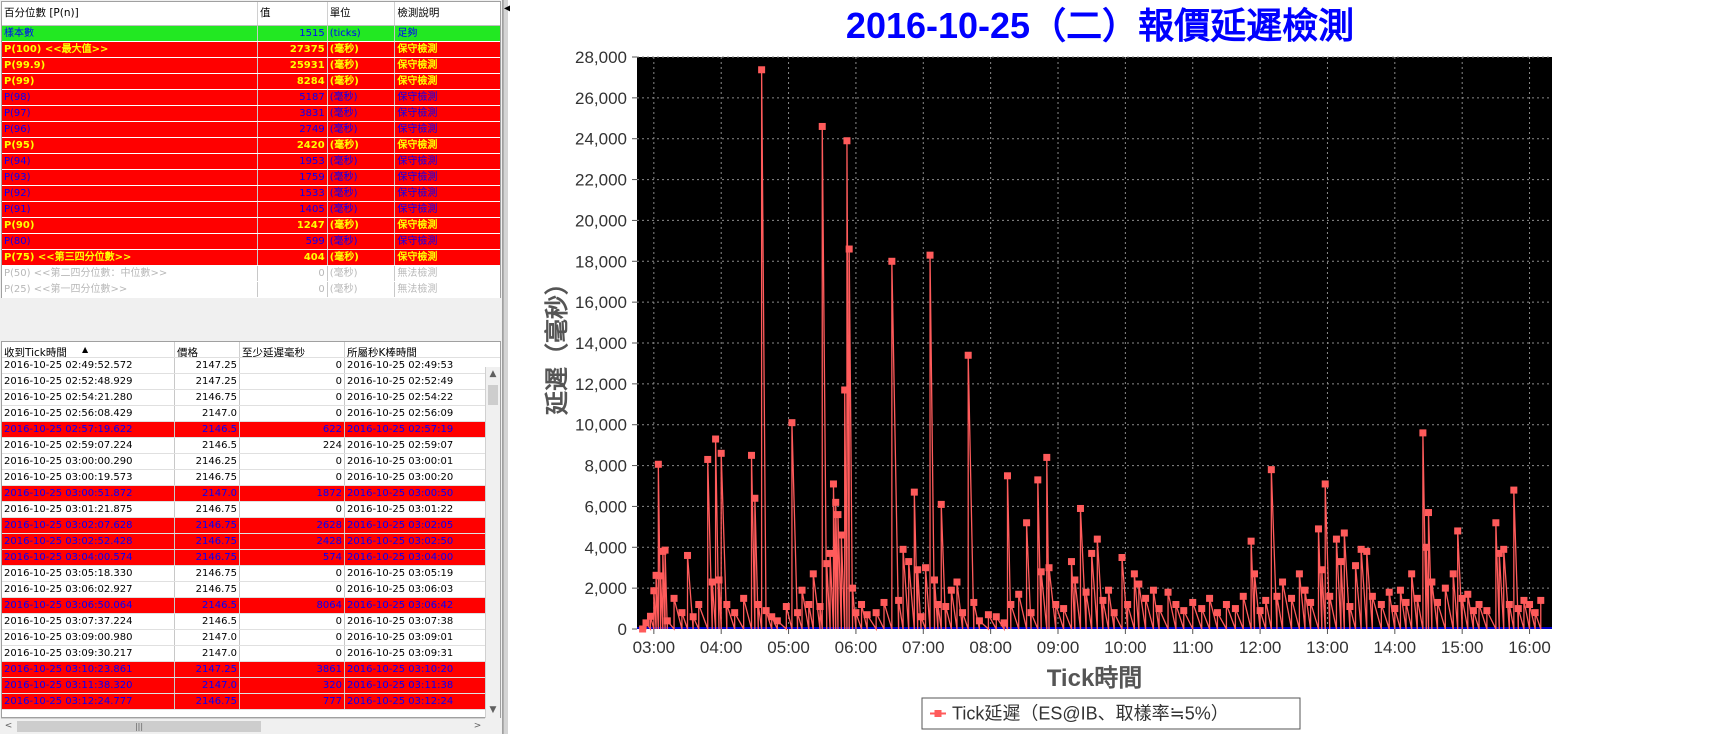 This screenshot has height=734, width=1712. Describe the element at coordinates (601, 139) in the screenshot. I see `y-tick-label: 24,000` at that location.